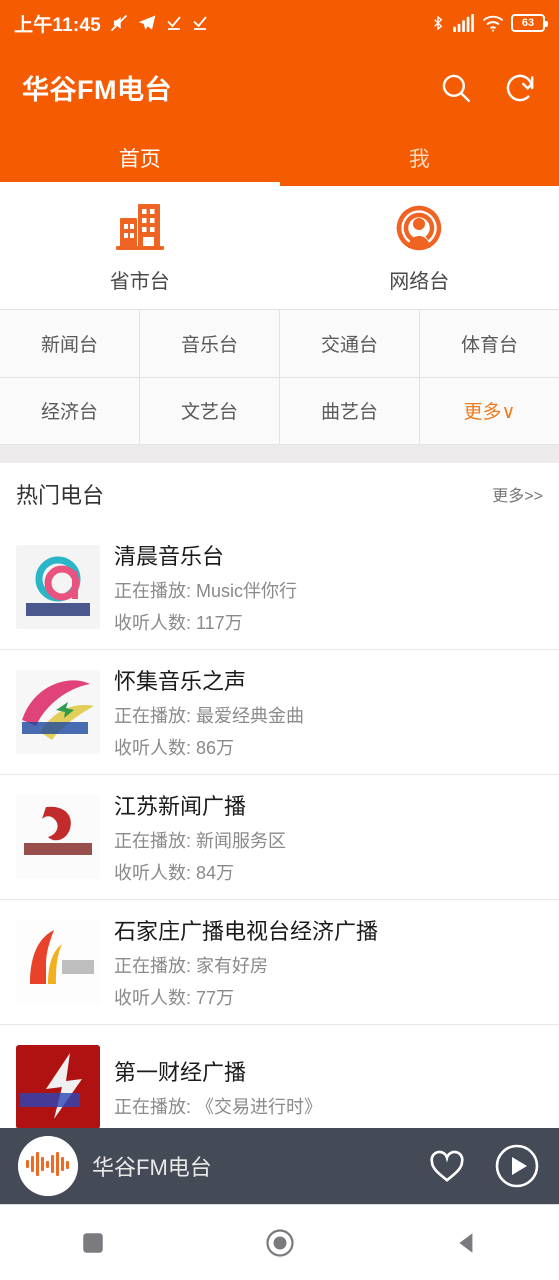  I want to click on station-listeners: 收听人数: 117万, so click(178, 623).